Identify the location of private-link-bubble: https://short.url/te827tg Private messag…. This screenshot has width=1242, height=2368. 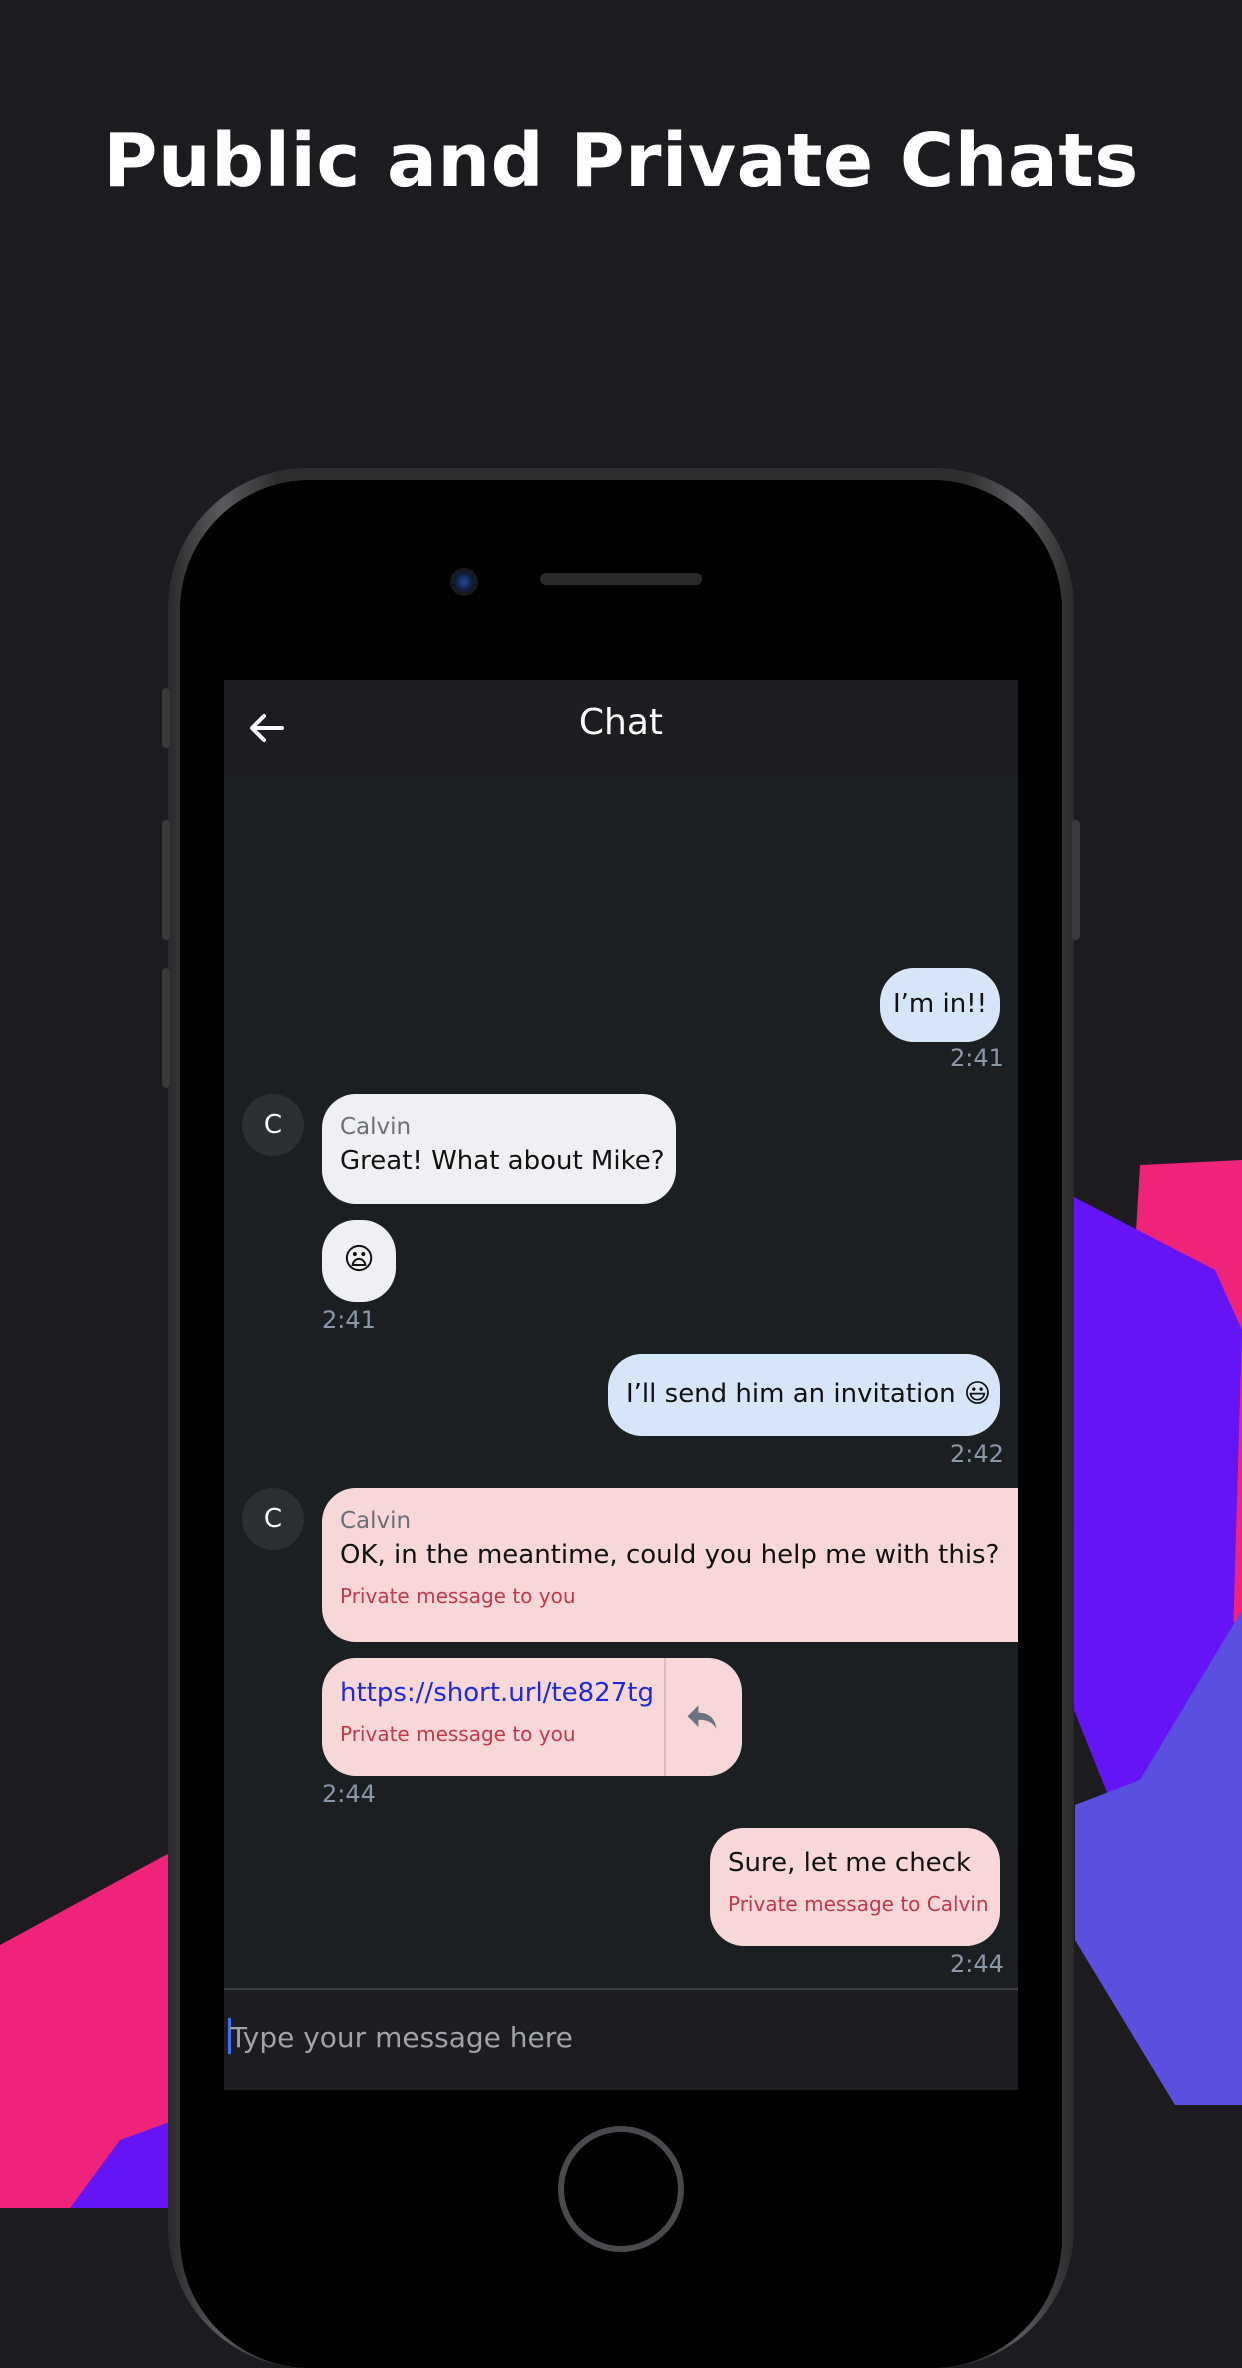
(532, 1717).